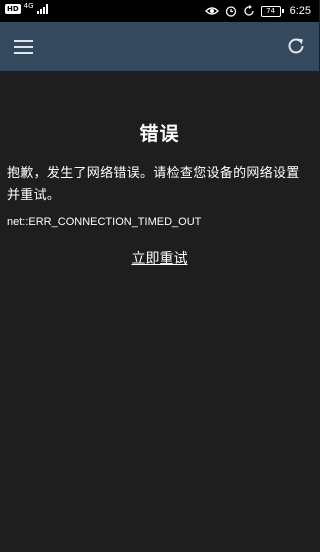 The width and height of the screenshot is (320, 552). What do you see at coordinates (42, 9) in the screenshot?
I see `signal-icon` at bounding box center [42, 9].